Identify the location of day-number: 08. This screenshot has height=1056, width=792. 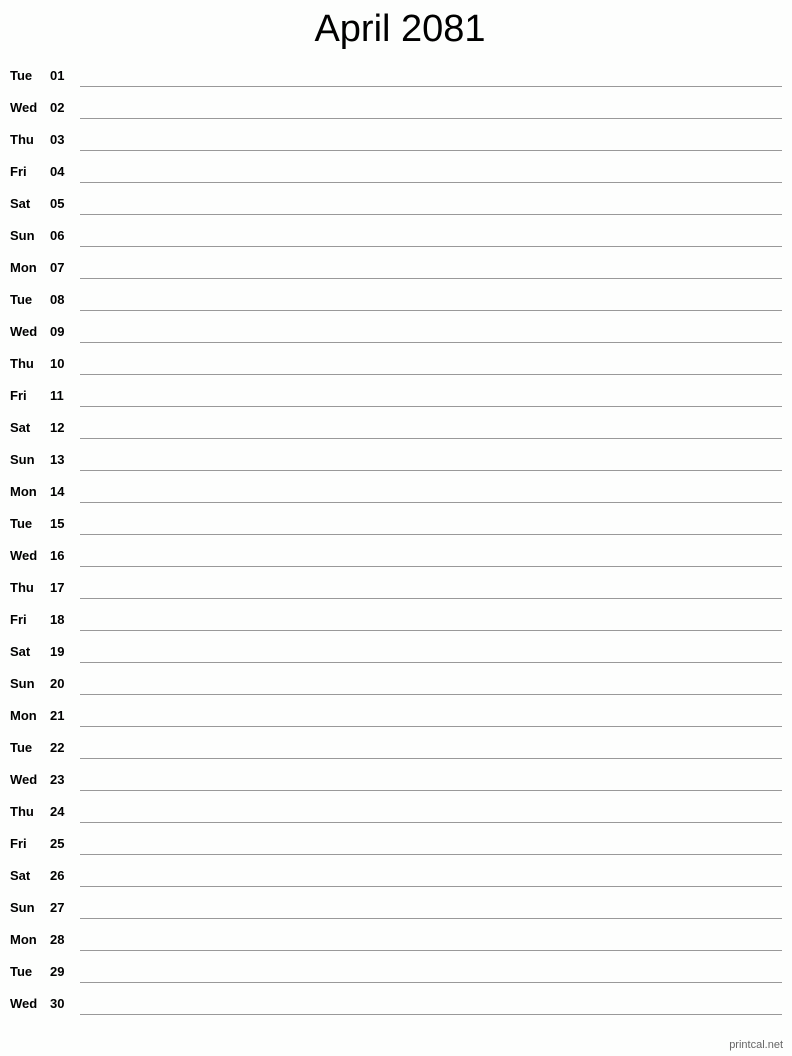
(57, 299).